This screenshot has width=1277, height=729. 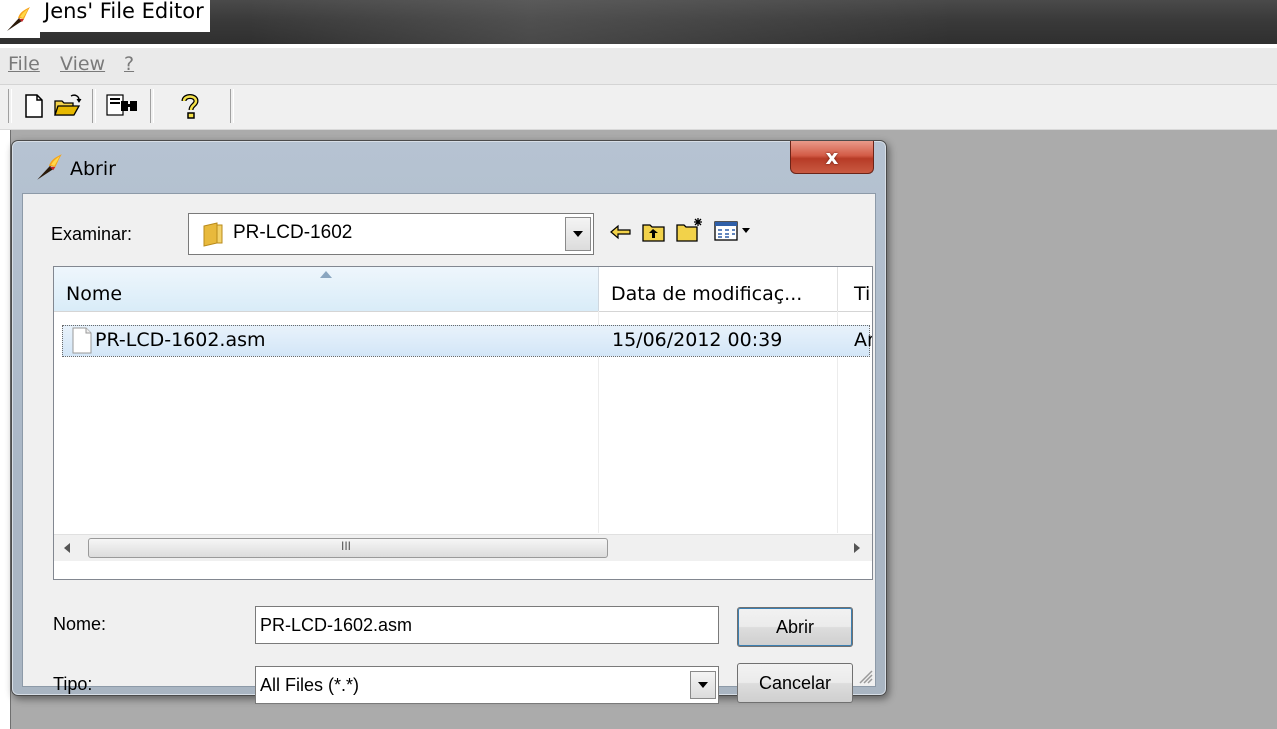 What do you see at coordinates (49, 167) in the screenshot?
I see `dialog-torch-icon` at bounding box center [49, 167].